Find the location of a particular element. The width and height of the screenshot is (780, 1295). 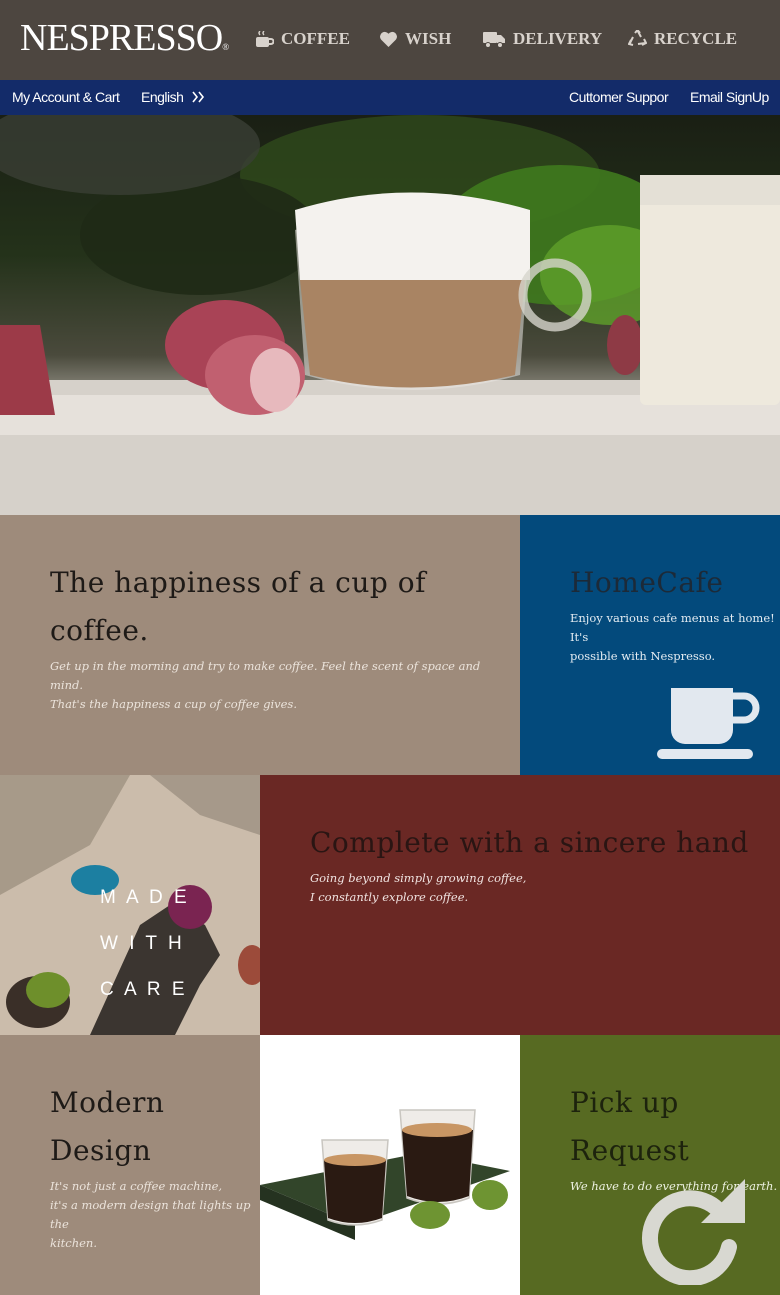

nav-delivery: DELIVERY is located at coordinates (542, 39).